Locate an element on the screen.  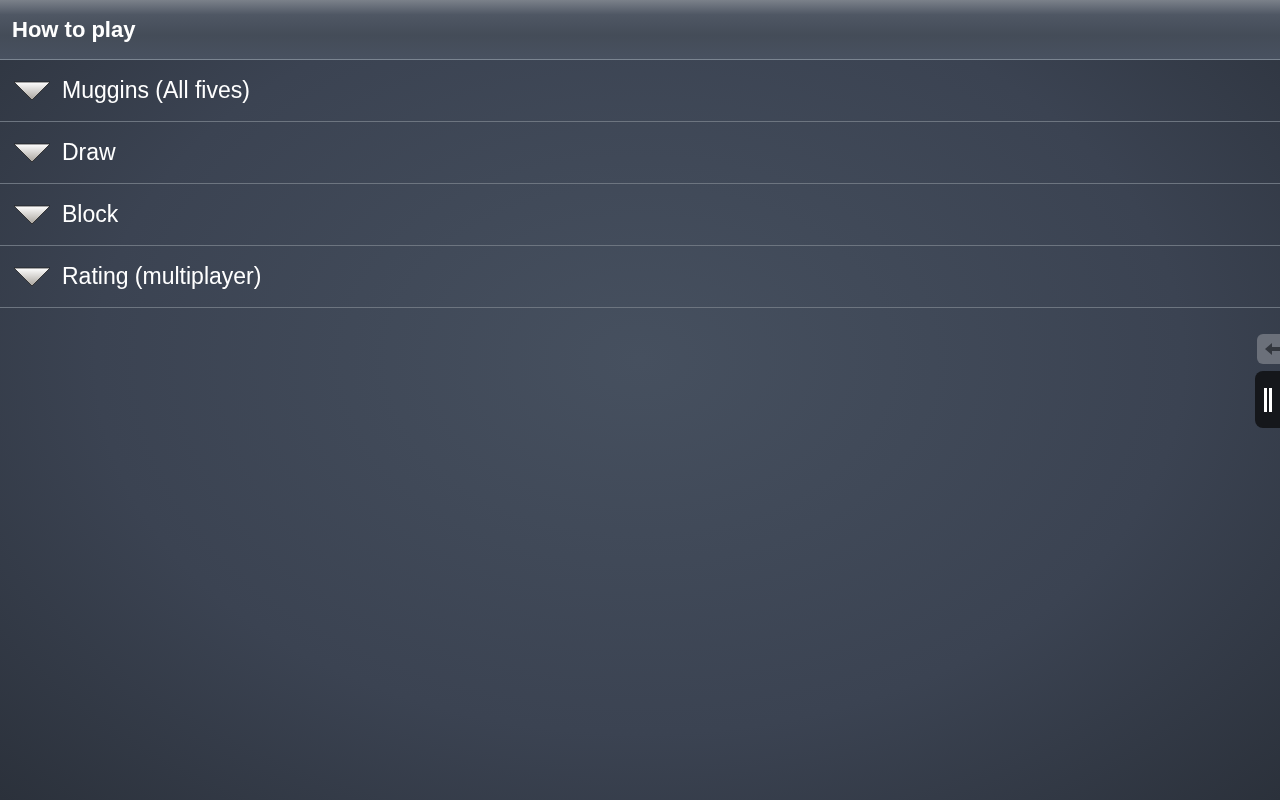
section-header: Draw is located at coordinates (640, 153).